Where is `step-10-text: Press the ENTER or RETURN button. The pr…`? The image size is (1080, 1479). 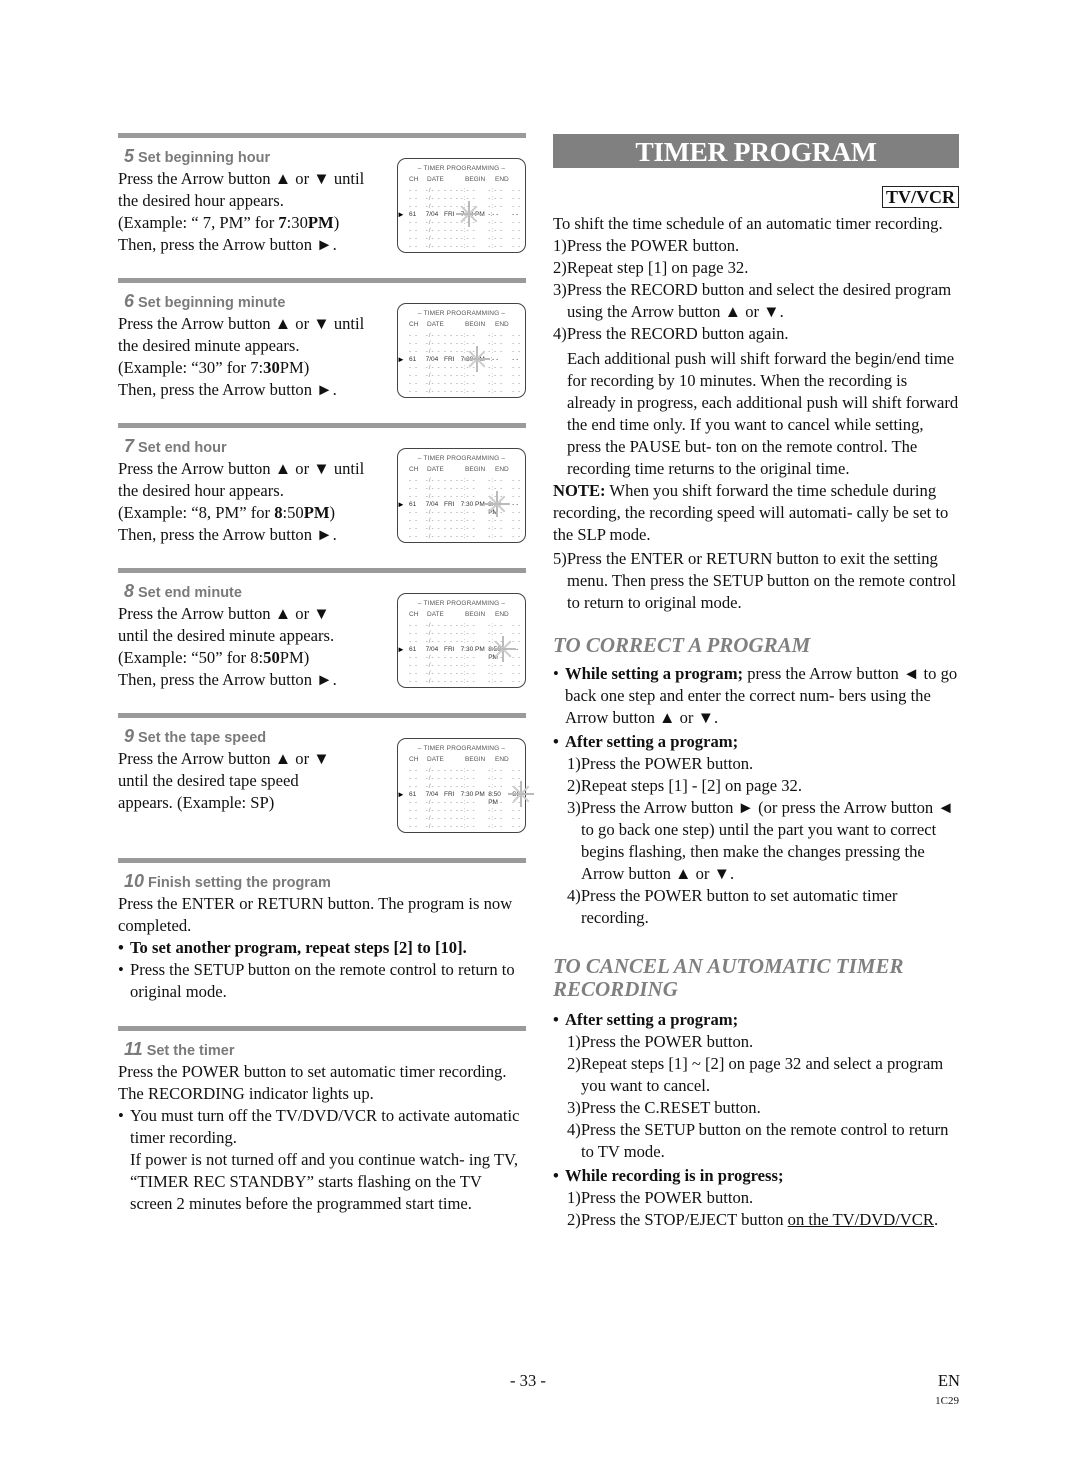
step-10-text: Press the ENTER or RETURN button. The pr… is located at coordinates (315, 914).